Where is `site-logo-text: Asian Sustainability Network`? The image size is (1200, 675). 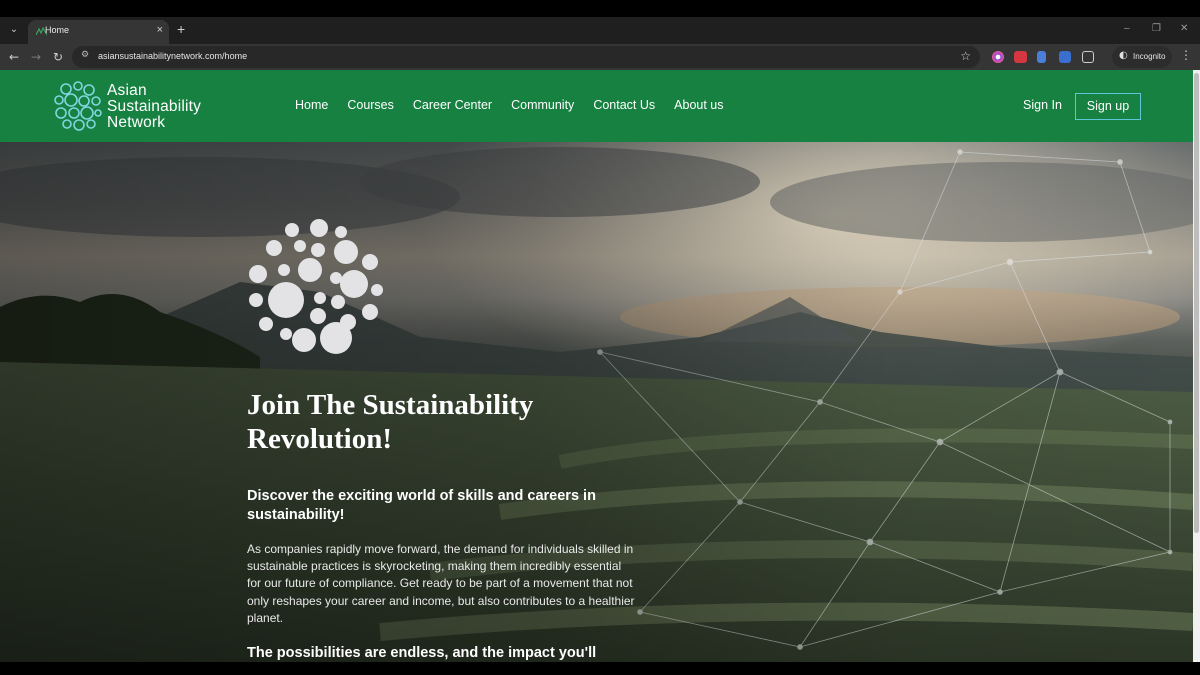
site-logo-text: Asian Sustainability Network is located at coordinates (154, 107).